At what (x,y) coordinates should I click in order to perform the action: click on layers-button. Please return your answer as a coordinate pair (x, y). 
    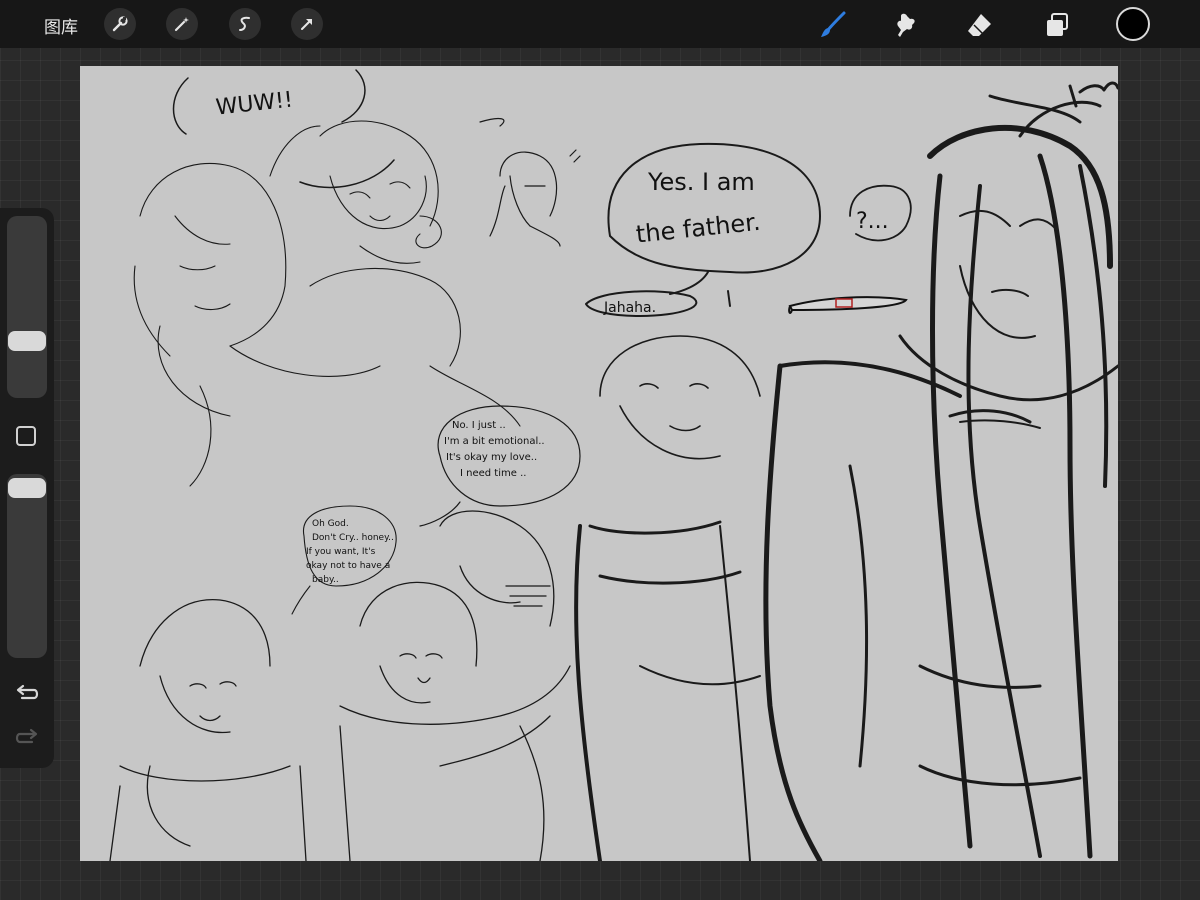
    Looking at the image, I should click on (1057, 25).